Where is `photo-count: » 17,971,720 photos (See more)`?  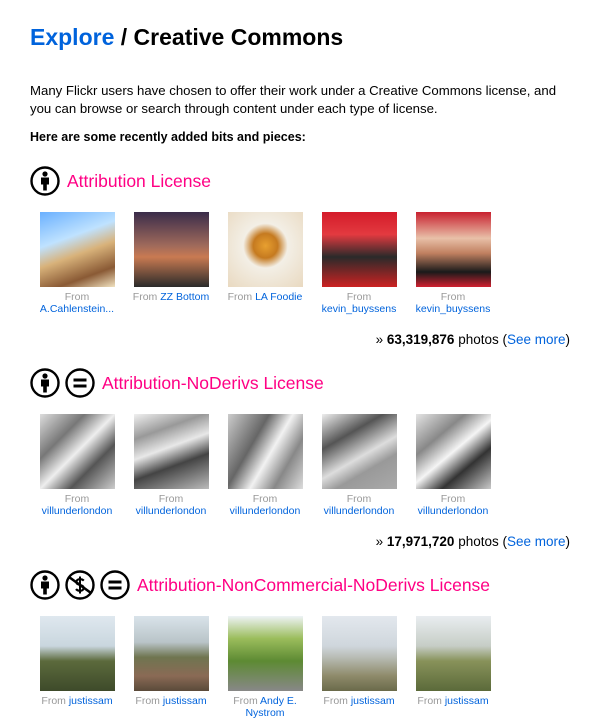
photo-count: » 17,971,720 photos (See more) is located at coordinates (473, 541).